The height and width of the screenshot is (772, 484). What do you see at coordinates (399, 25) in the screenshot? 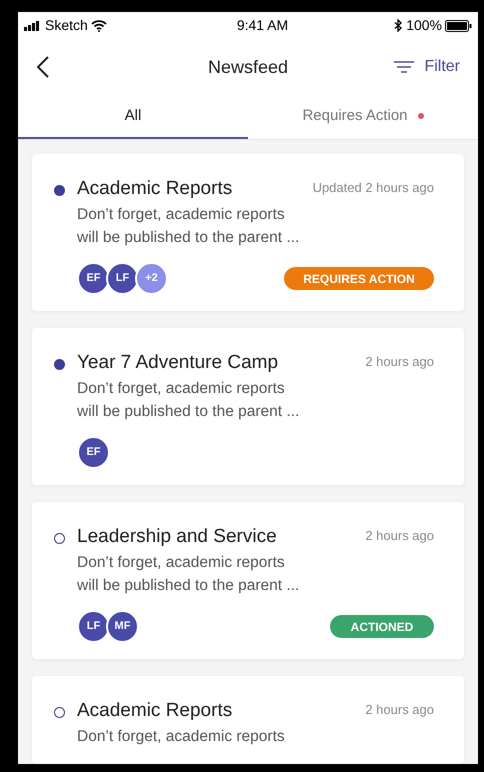
I see `bluetooth-icon` at bounding box center [399, 25].